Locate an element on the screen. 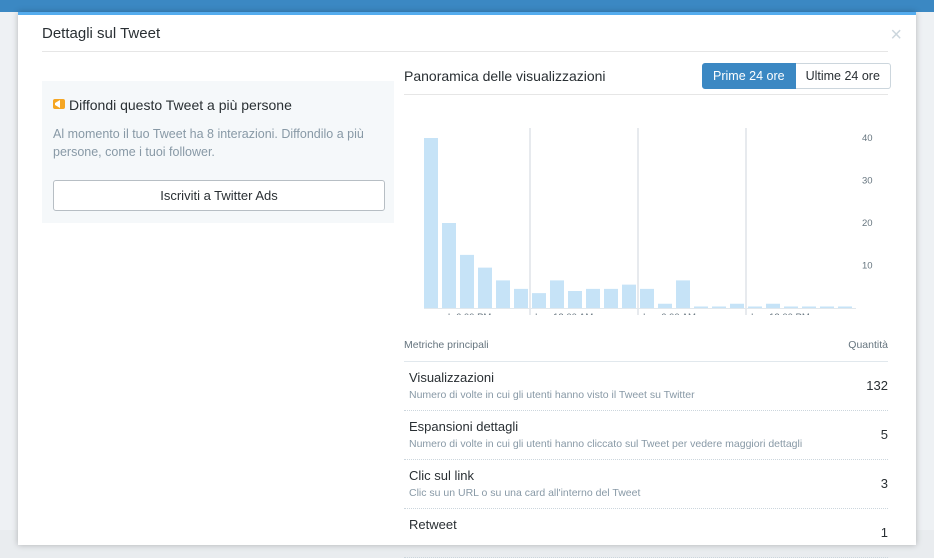 This screenshot has height=558, width=934. modal-header: Dettagli sul Tweet × is located at coordinates (472, 33).